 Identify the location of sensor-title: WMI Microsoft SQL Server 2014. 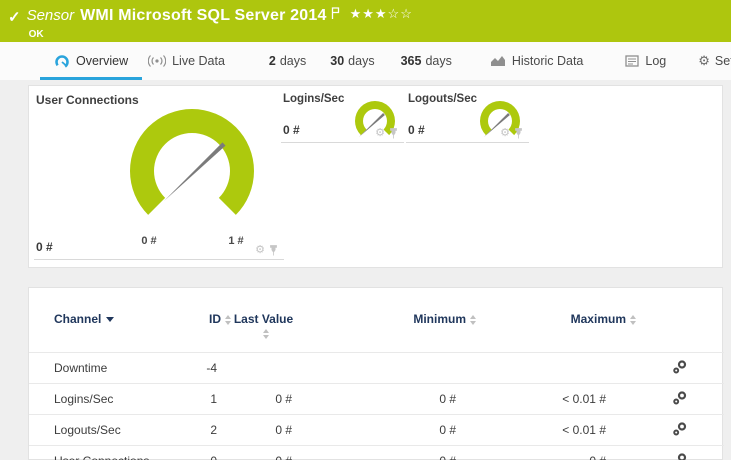
(203, 15).